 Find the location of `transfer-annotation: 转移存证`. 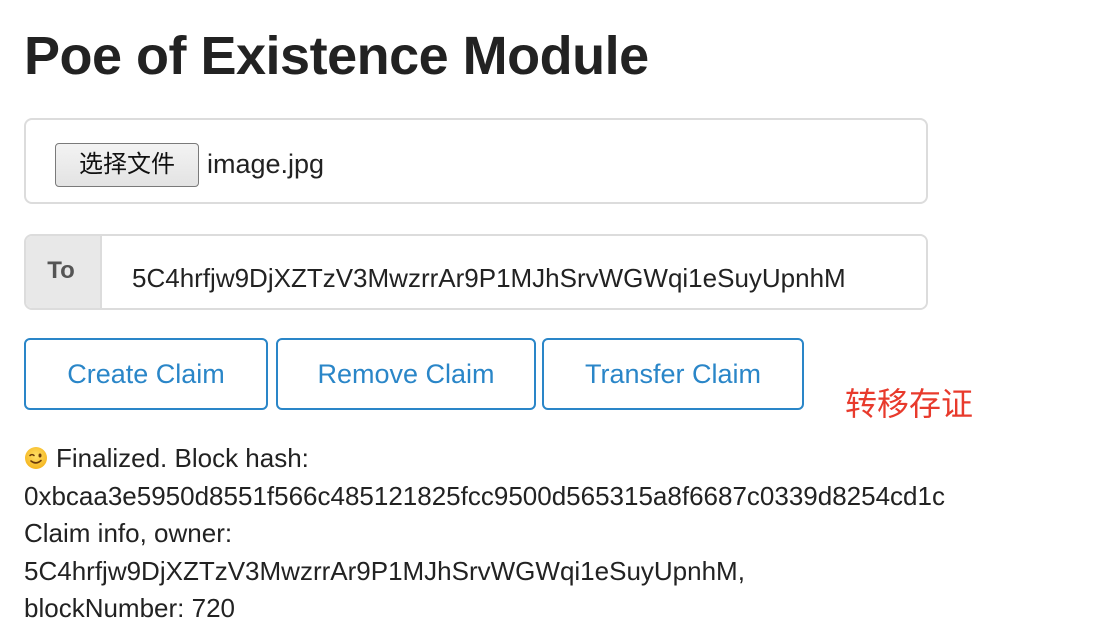

transfer-annotation: 转移存证 is located at coordinates (909, 404).